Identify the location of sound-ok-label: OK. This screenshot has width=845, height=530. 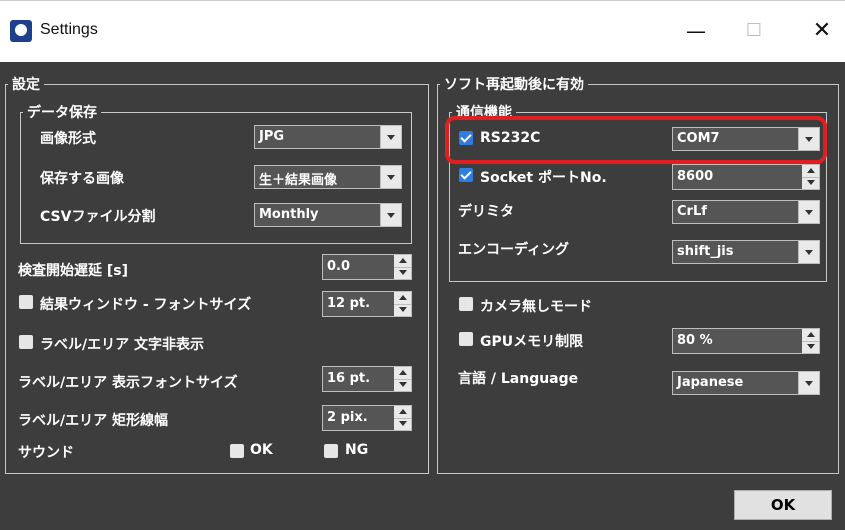
(261, 450).